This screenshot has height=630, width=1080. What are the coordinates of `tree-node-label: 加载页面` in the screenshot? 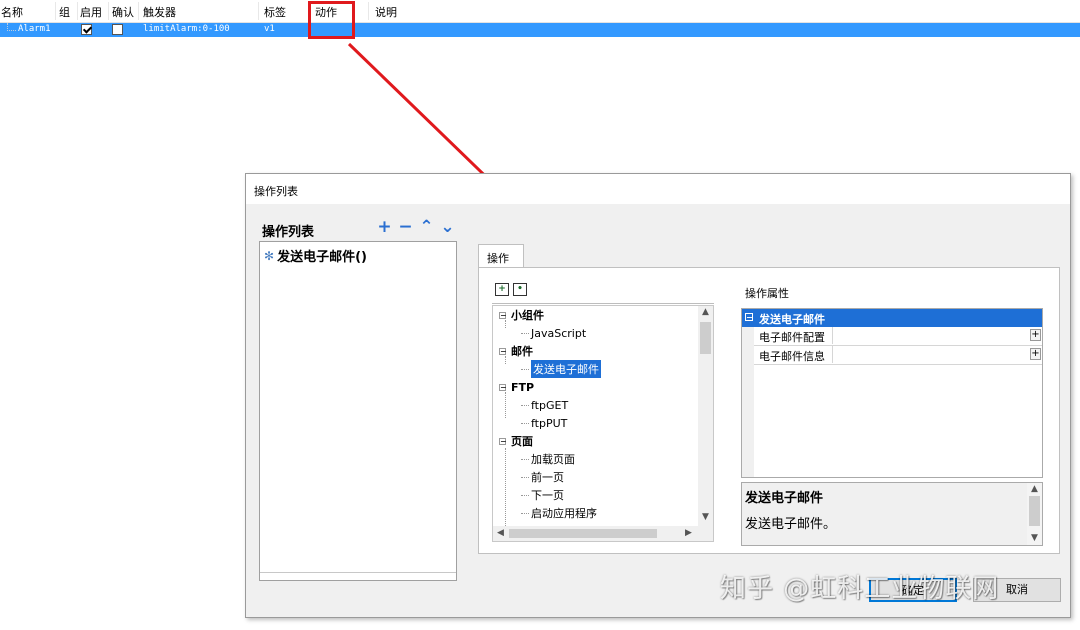 It's located at (553, 459).